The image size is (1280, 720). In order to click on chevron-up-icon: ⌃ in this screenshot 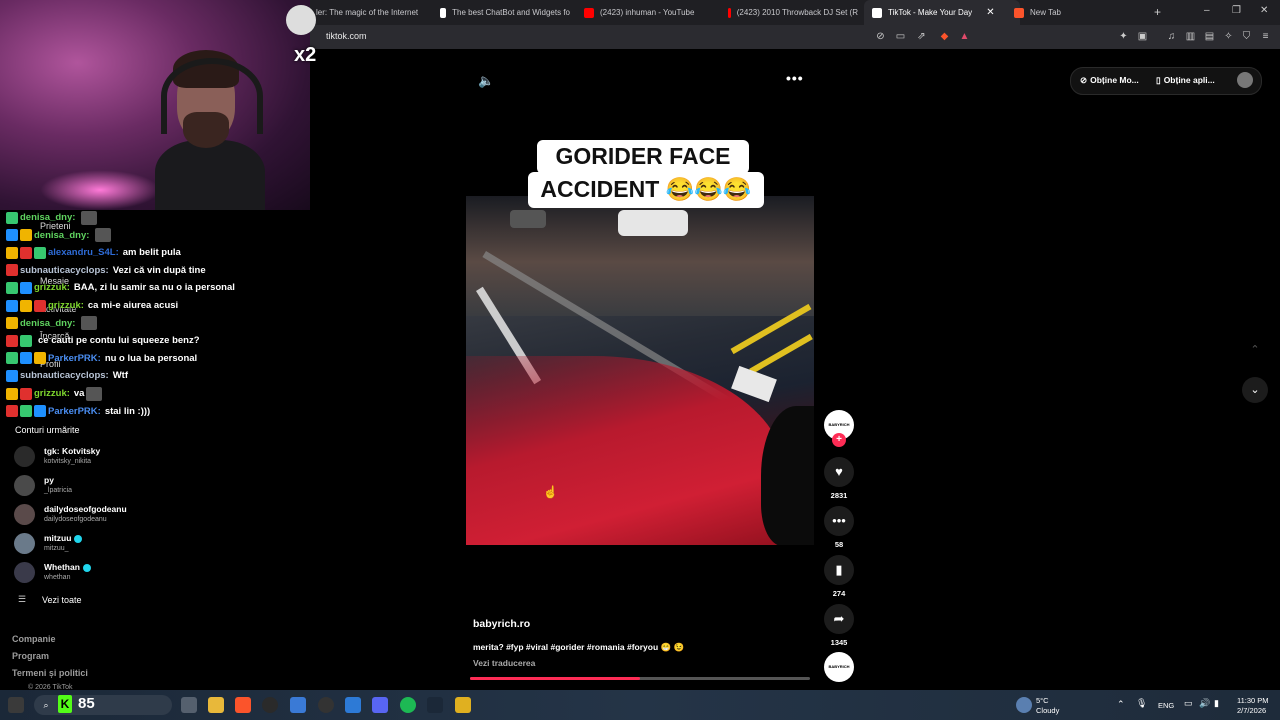, I will do `click(1255, 350)`.